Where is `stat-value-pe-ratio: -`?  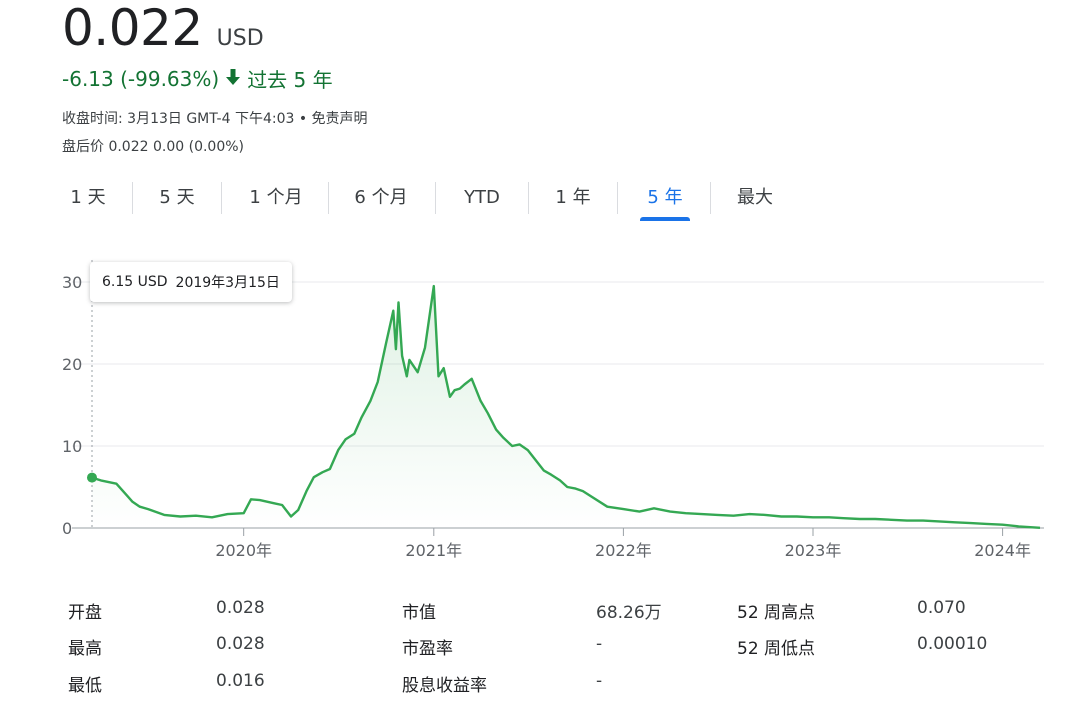 stat-value-pe-ratio: - is located at coordinates (599, 644).